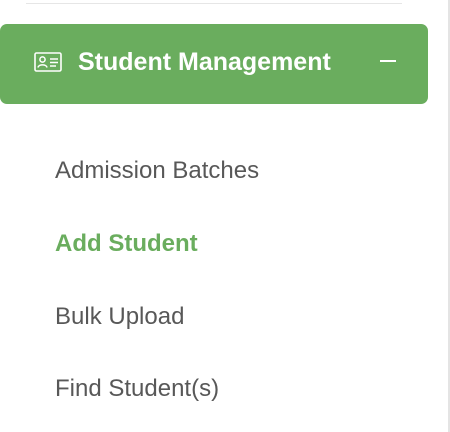 This screenshot has width=450, height=432. I want to click on submenu-item-admission-batches: Admission Batches, so click(157, 171).